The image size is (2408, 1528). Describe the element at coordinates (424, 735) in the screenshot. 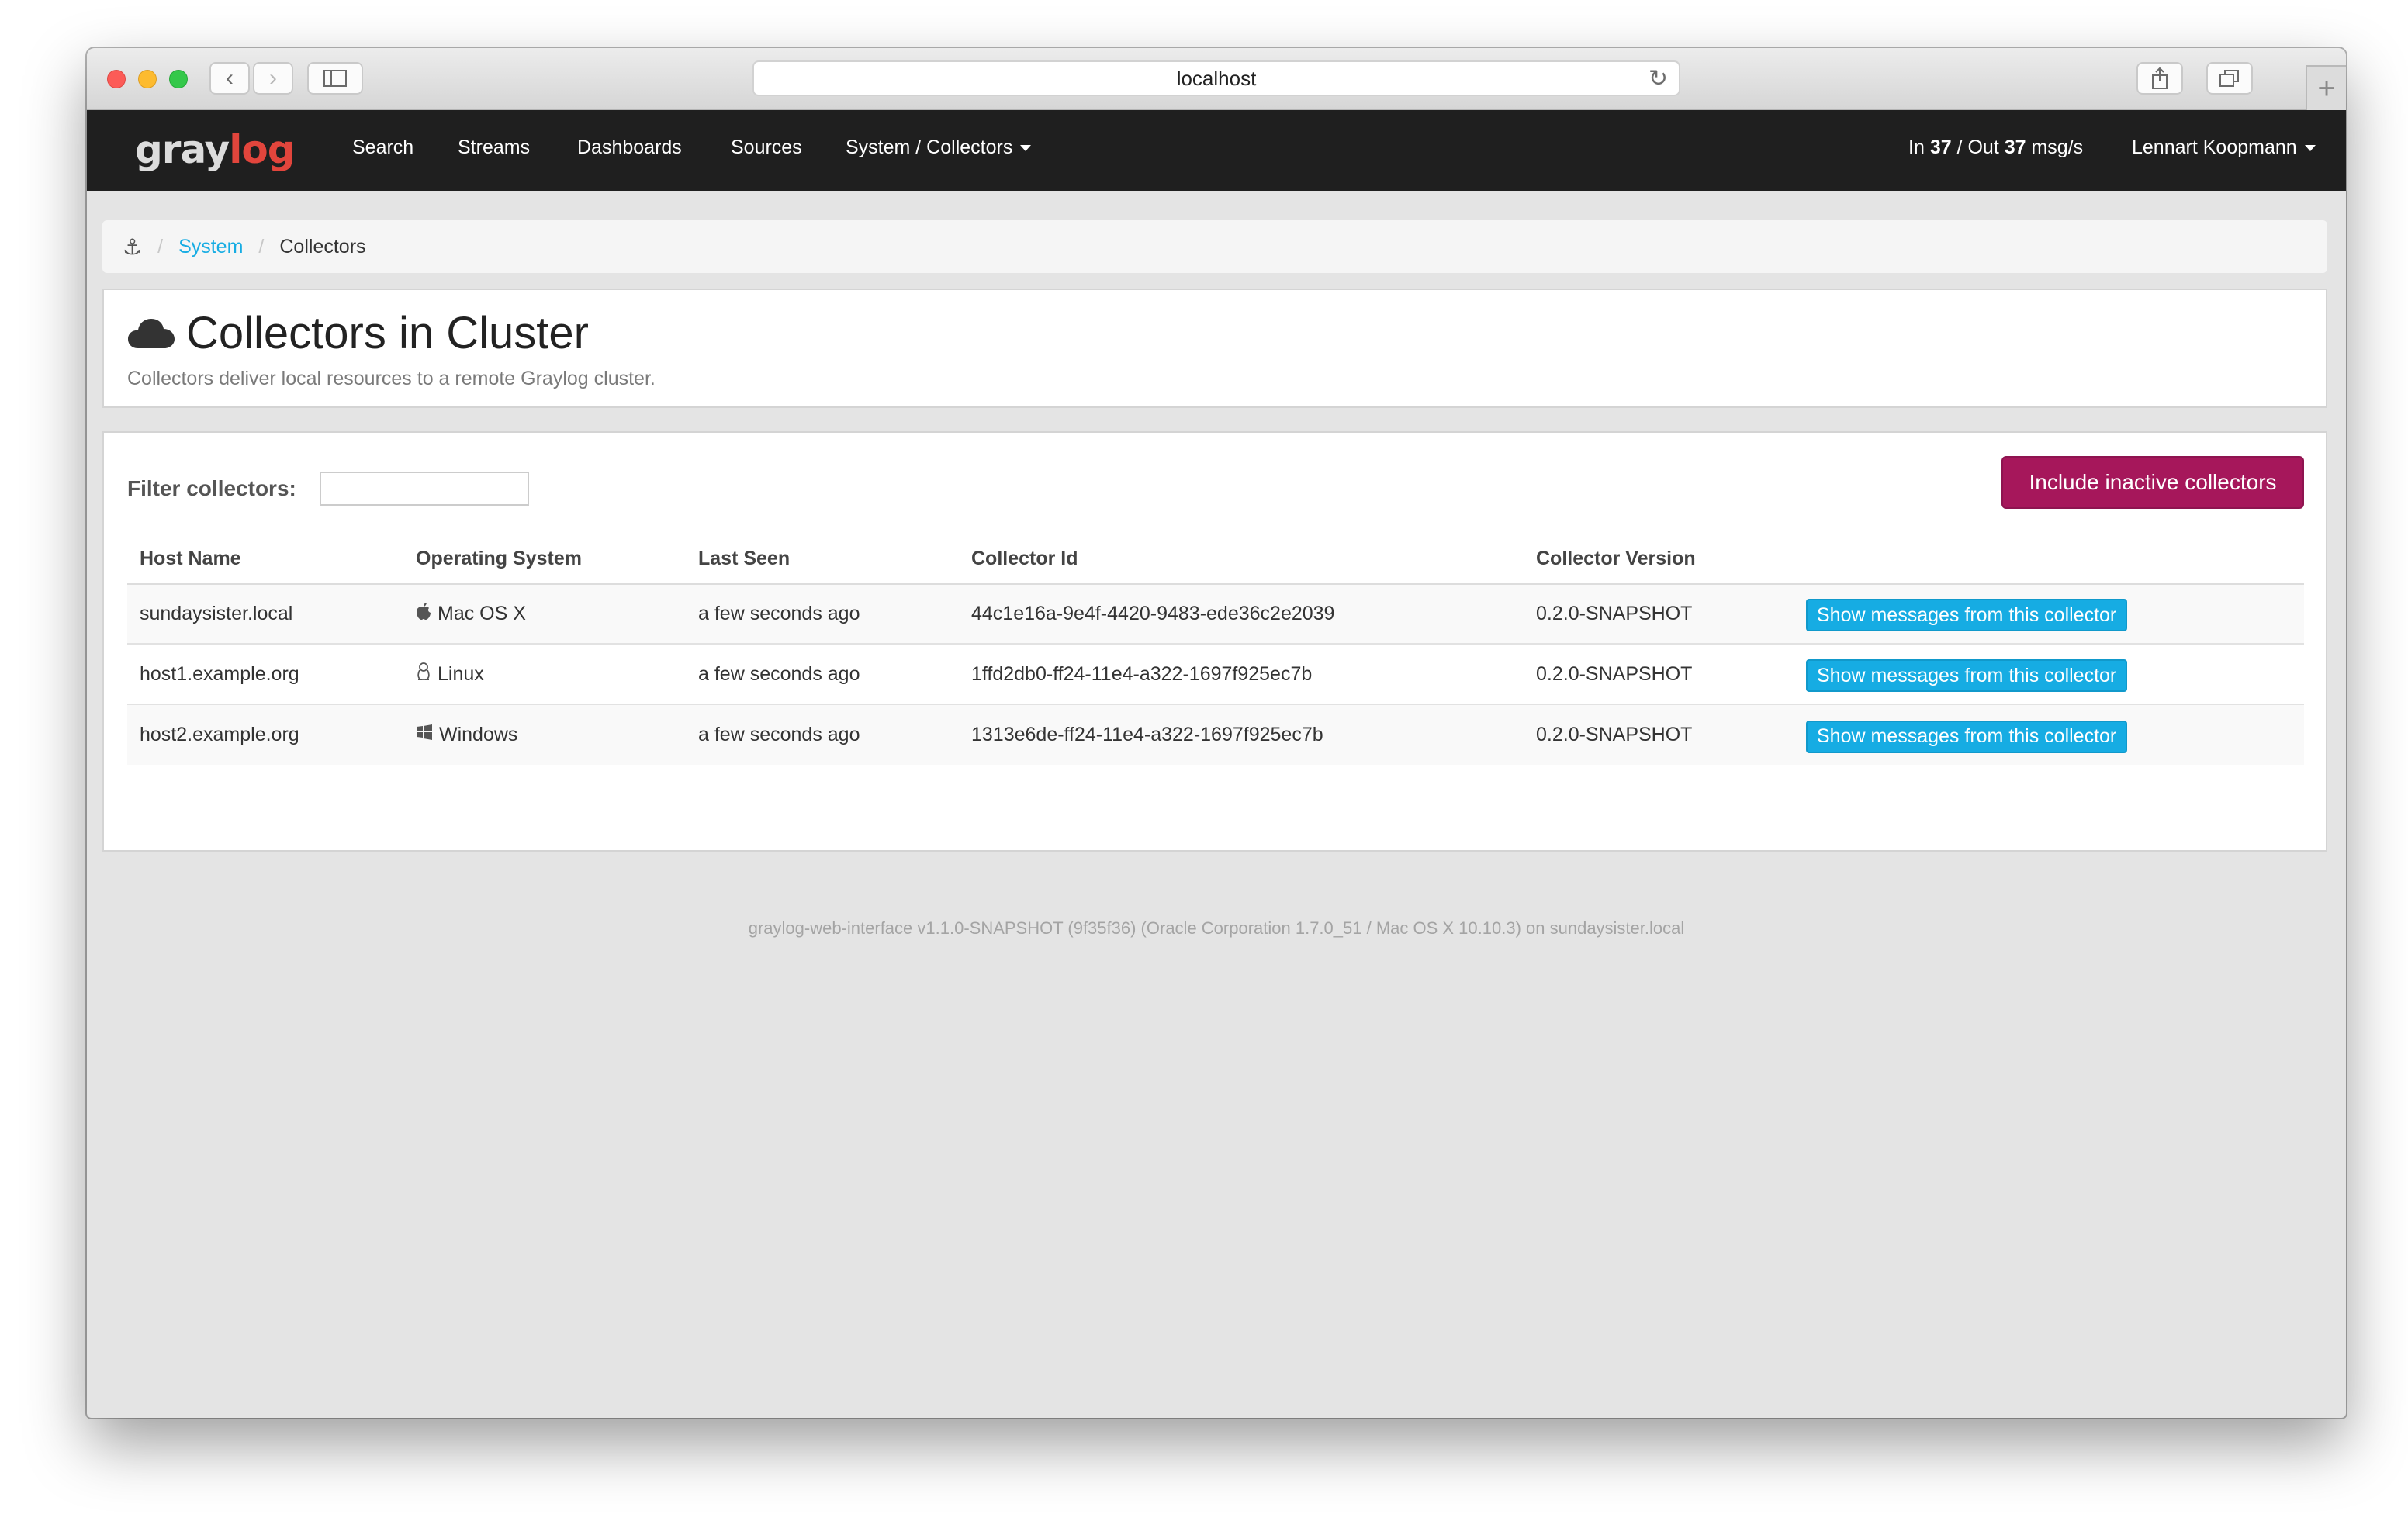

I see `windows-icon` at that location.